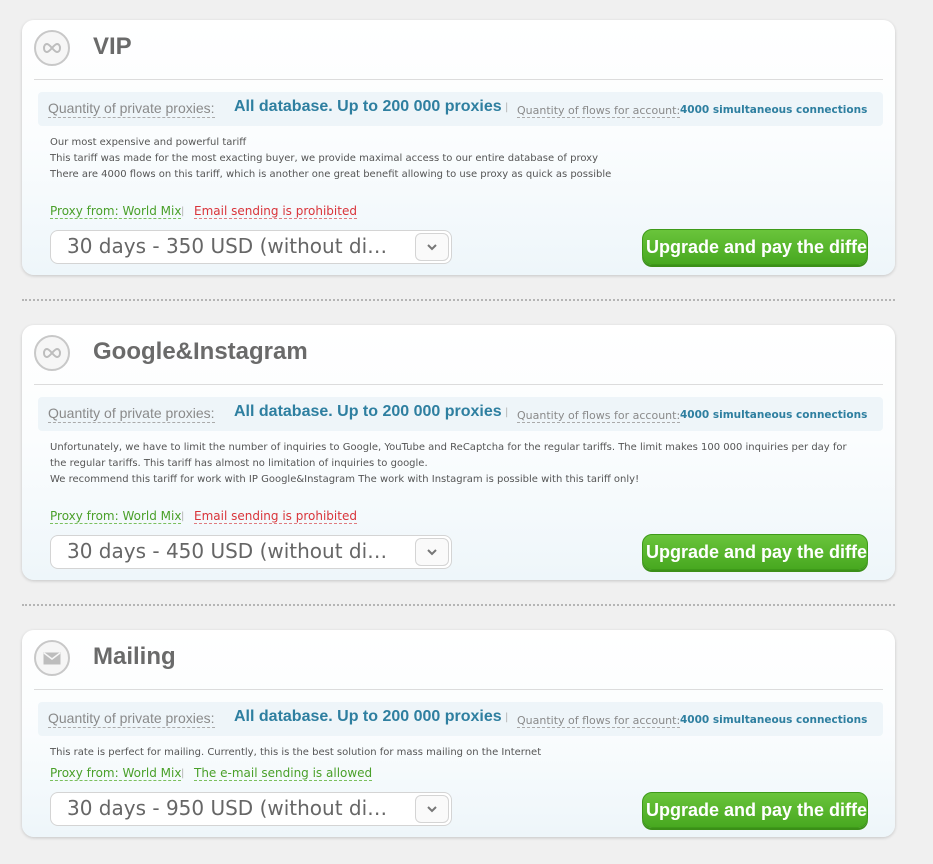 Image resolution: width=933 pixels, height=864 pixels. Describe the element at coordinates (134, 656) in the screenshot. I see `tariff-title: Mailing` at that location.